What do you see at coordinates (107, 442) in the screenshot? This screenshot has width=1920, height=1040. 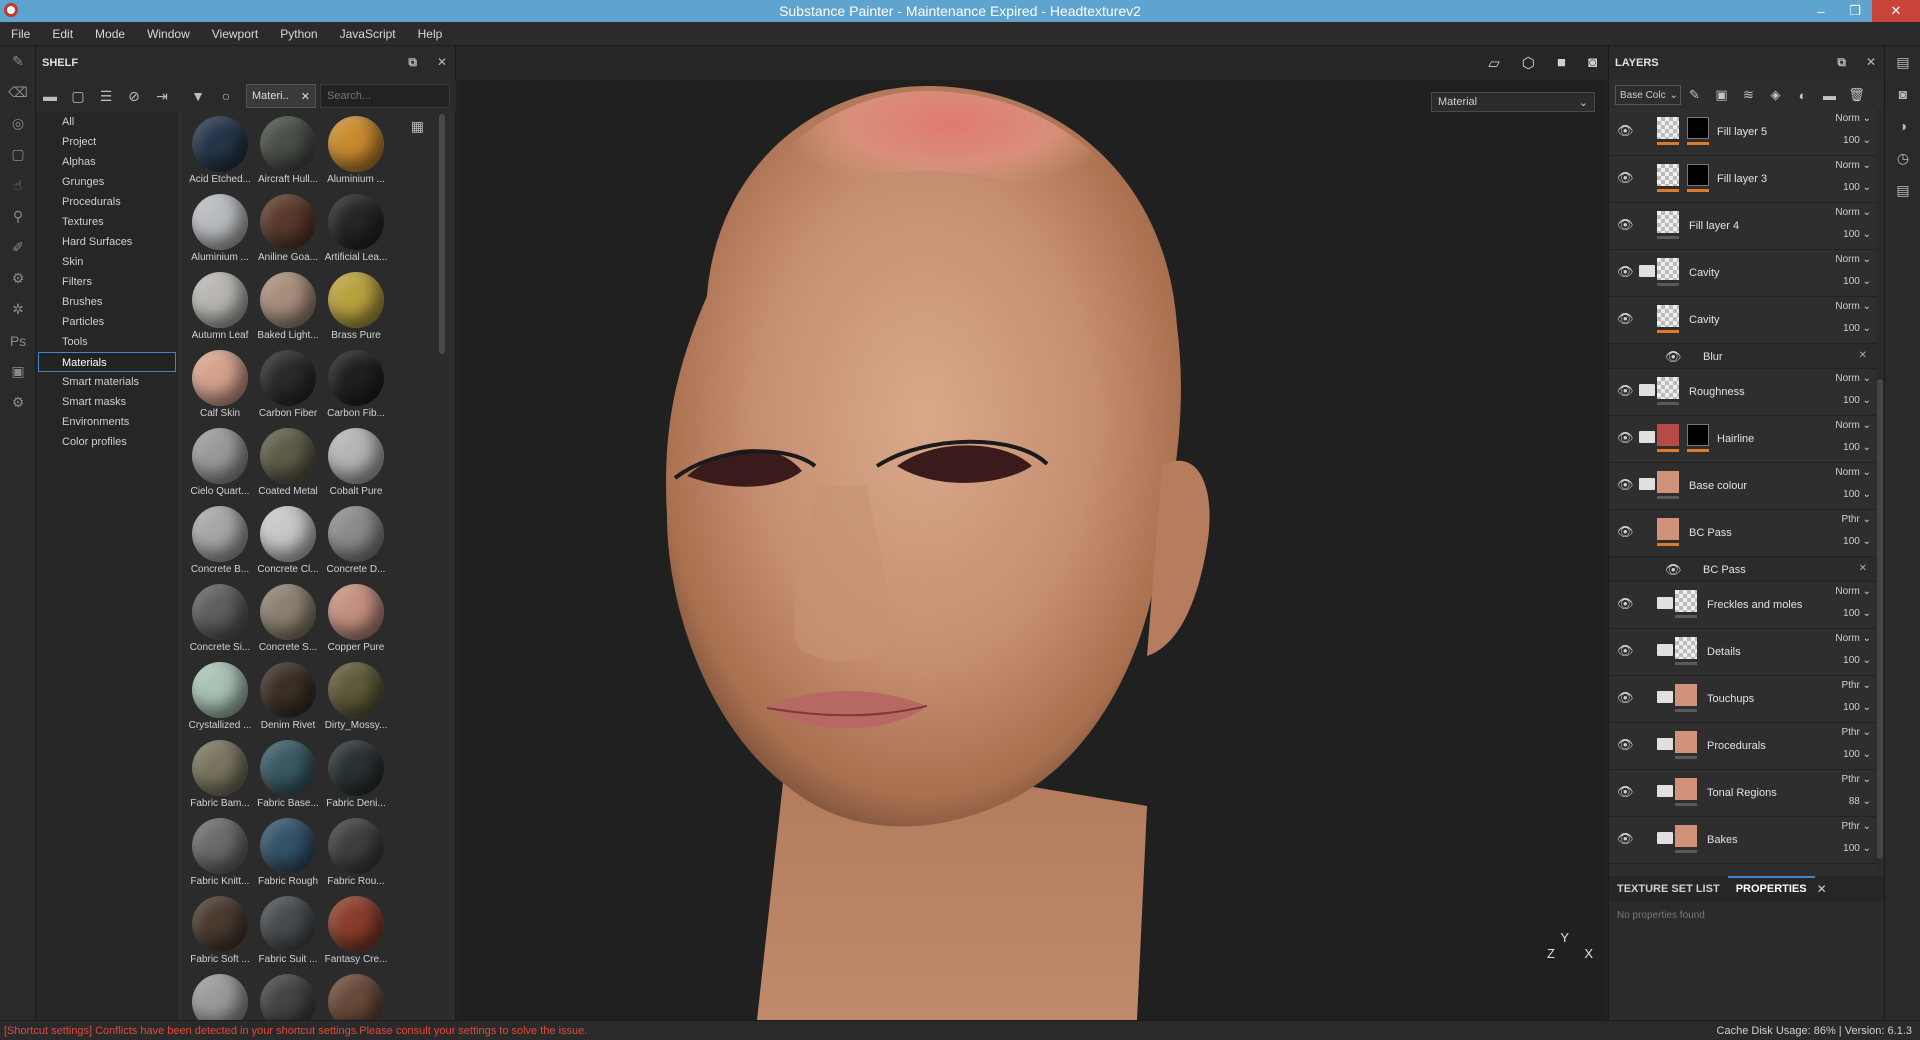 I see `shelf-category-color-profiles: Color profiles` at bounding box center [107, 442].